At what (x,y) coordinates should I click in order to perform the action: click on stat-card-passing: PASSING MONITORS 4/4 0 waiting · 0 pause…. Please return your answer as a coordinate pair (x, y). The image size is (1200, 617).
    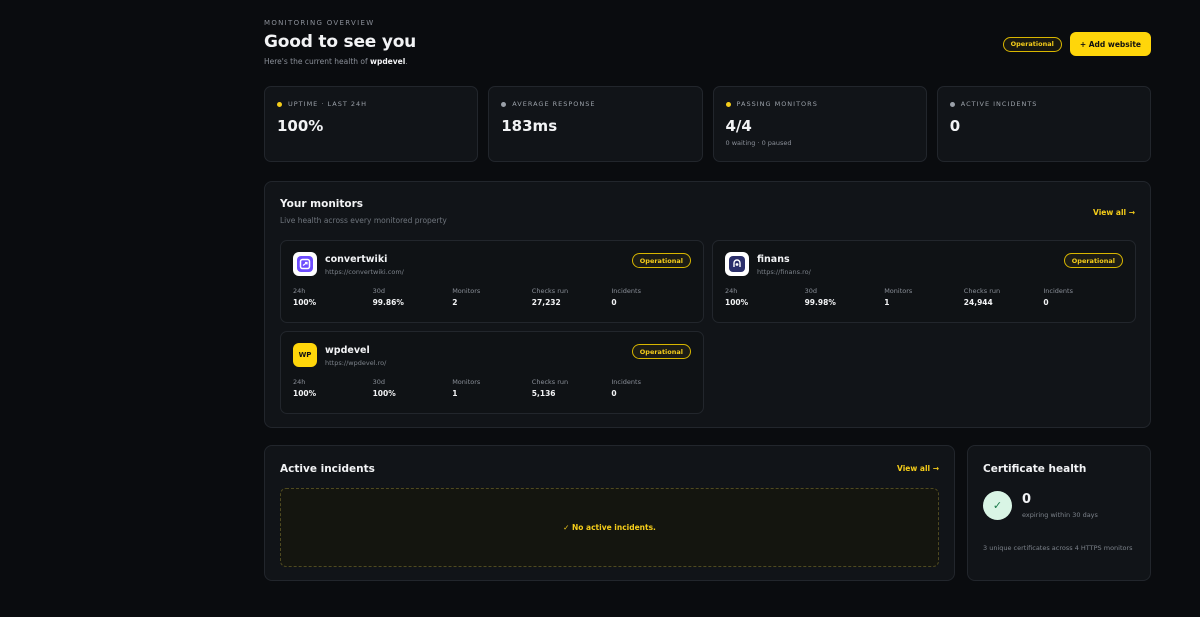
    Looking at the image, I should click on (819, 124).